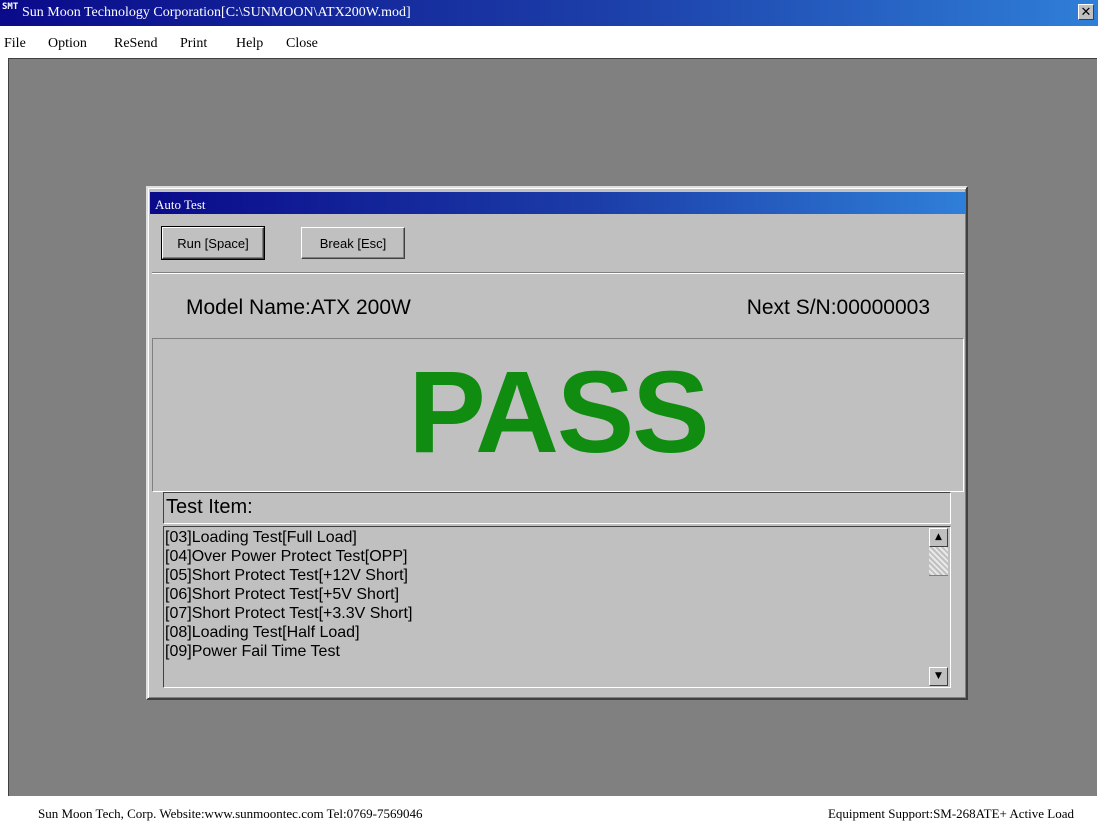  Describe the element at coordinates (10, 7) in the screenshot. I see `app-icon: SMT` at that location.